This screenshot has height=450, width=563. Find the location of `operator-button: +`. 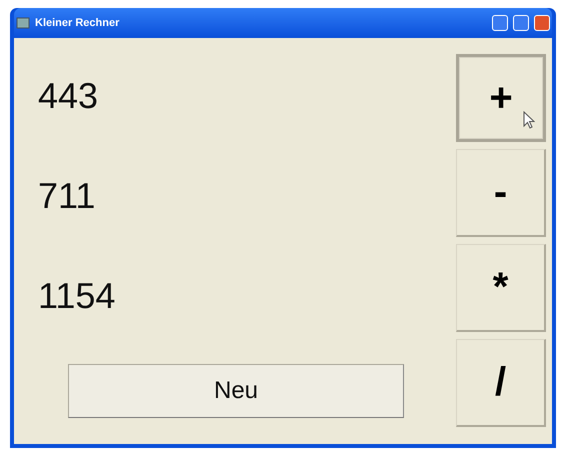

operator-button: + is located at coordinates (501, 98).